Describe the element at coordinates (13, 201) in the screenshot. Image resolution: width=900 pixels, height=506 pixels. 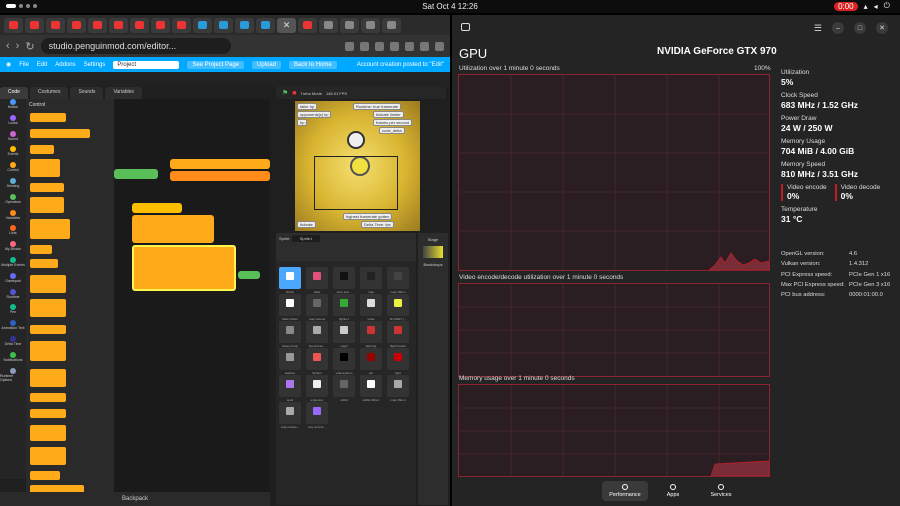
I see `category-item: Operators` at that location.